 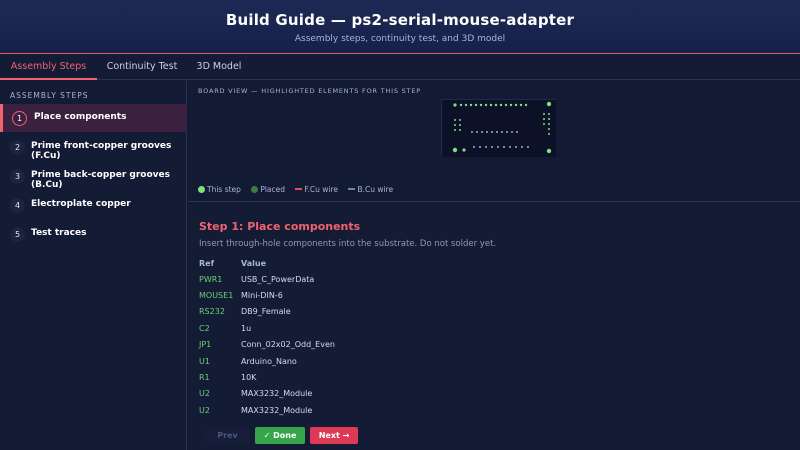 What do you see at coordinates (400, 67) in the screenshot?
I see `tab-bar: Assembly Steps Continuity Test 3D Model` at bounding box center [400, 67].